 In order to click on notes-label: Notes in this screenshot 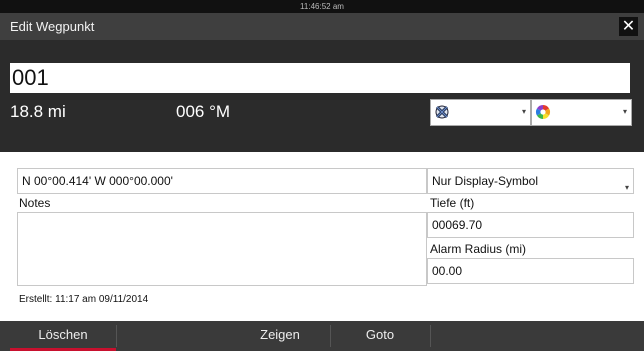, I will do `click(35, 203)`.